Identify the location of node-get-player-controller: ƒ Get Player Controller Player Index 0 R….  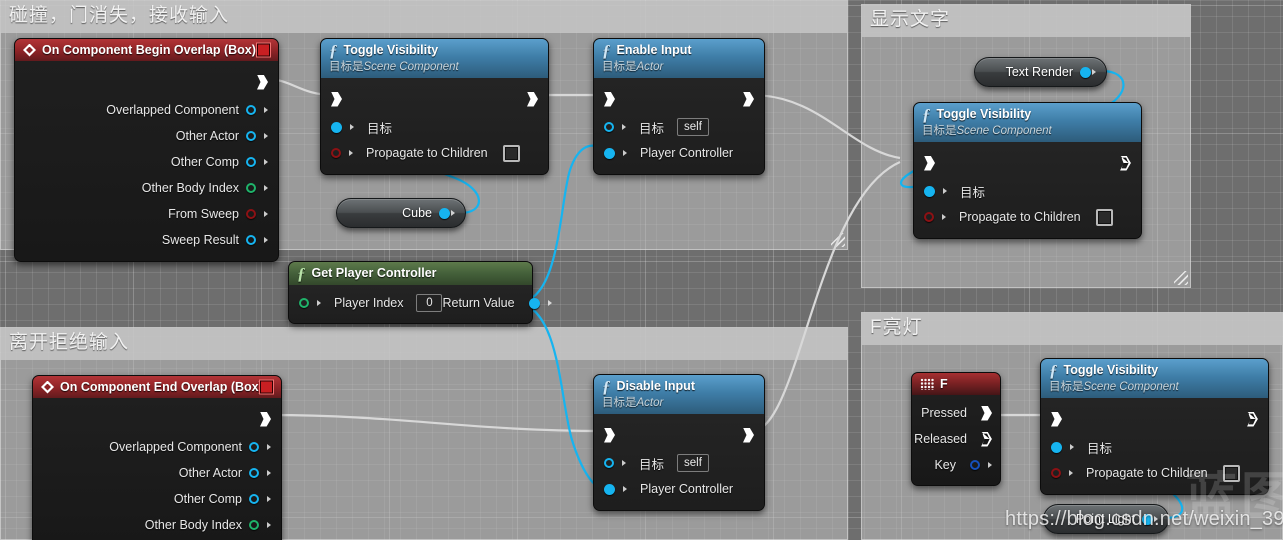
(420, 292).